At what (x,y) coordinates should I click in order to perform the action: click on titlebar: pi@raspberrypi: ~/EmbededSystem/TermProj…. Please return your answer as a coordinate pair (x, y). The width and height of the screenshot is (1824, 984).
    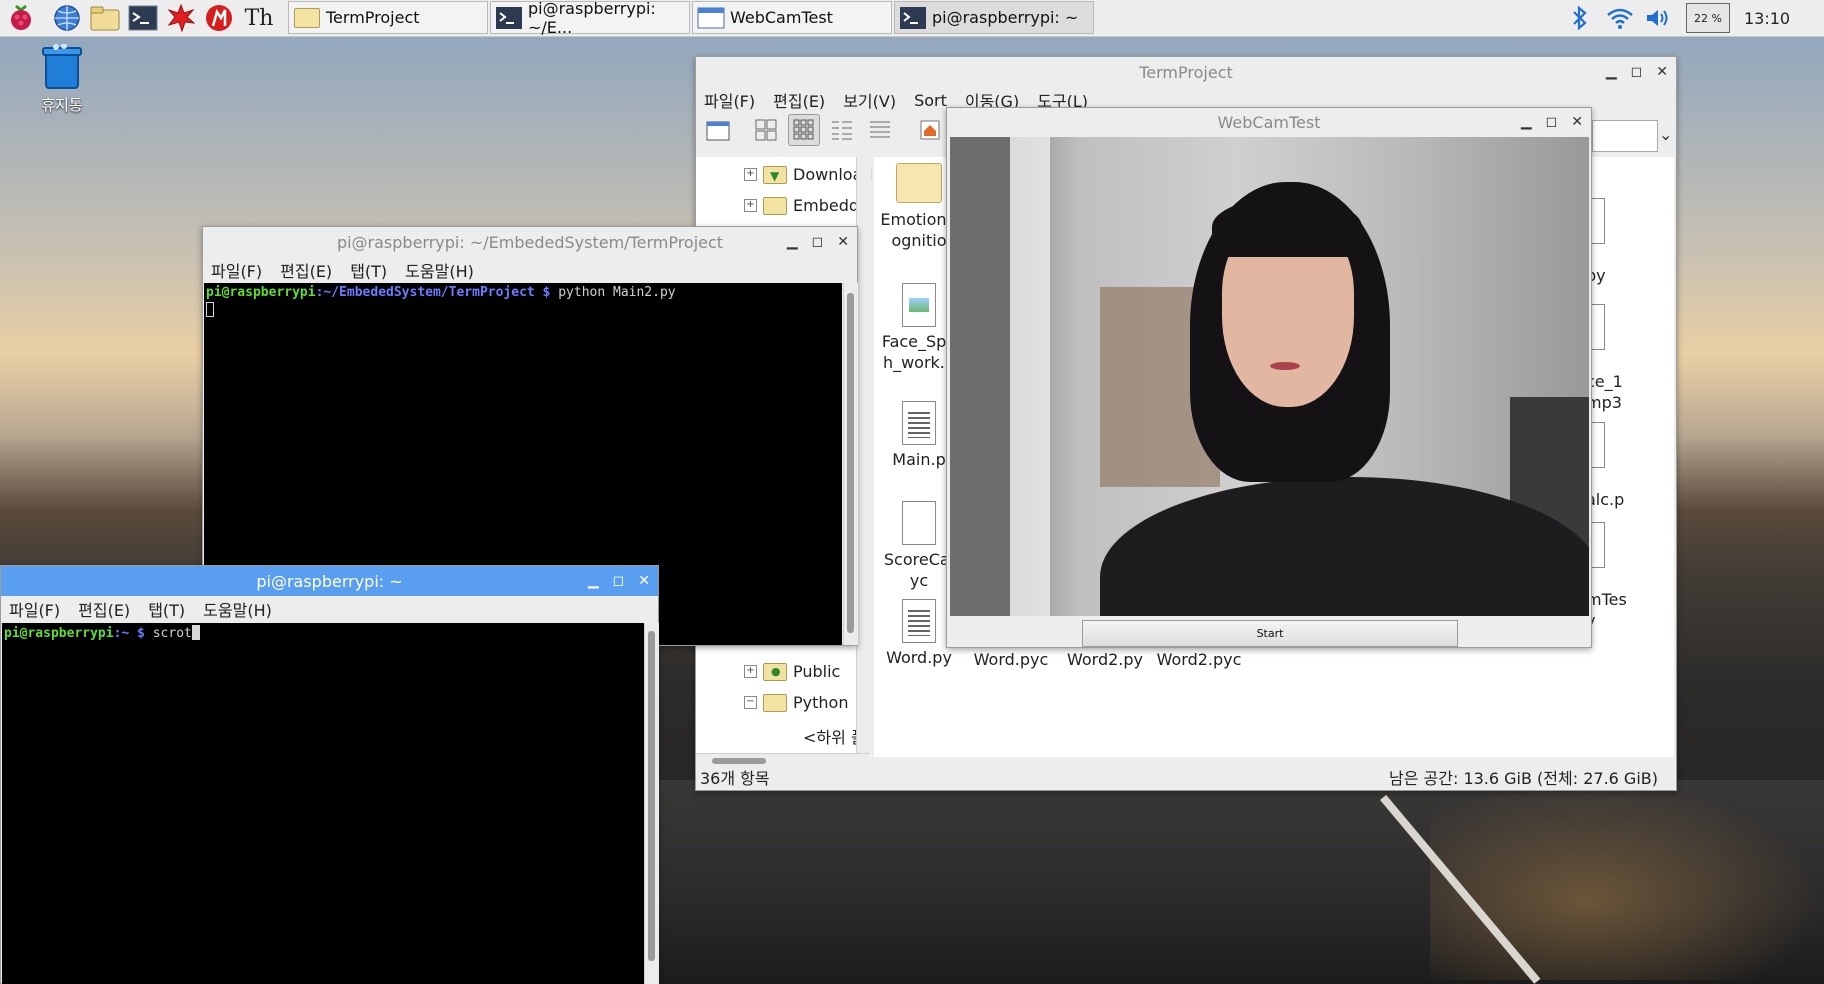
    Looking at the image, I should click on (530, 242).